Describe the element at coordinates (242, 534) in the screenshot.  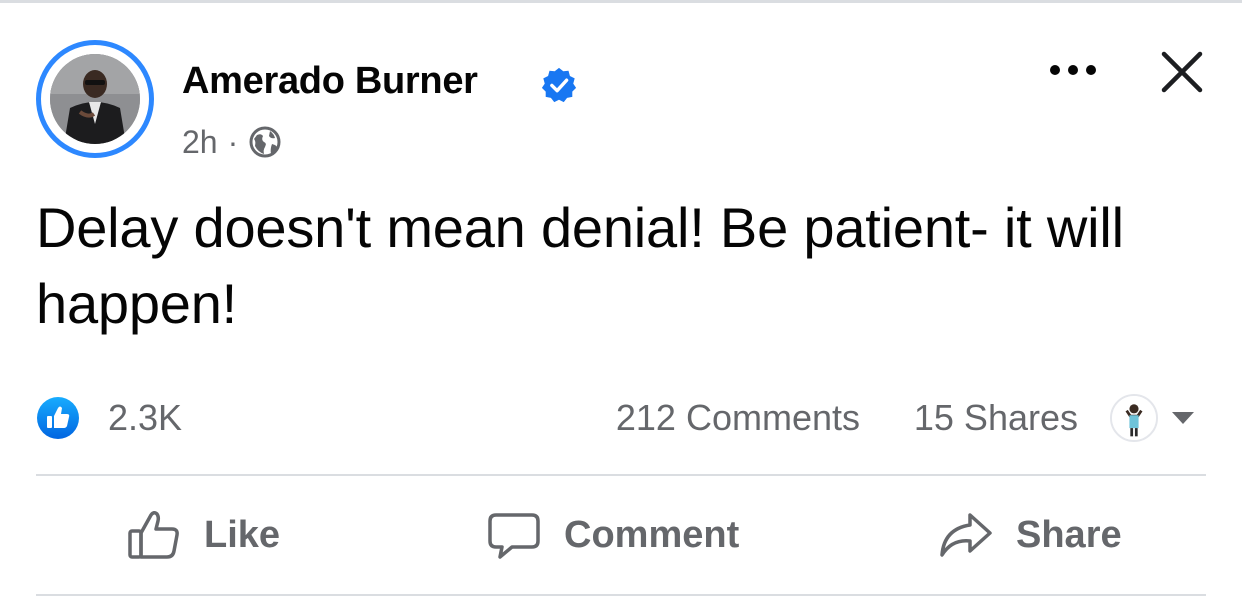
I see `like-label: Like` at that location.